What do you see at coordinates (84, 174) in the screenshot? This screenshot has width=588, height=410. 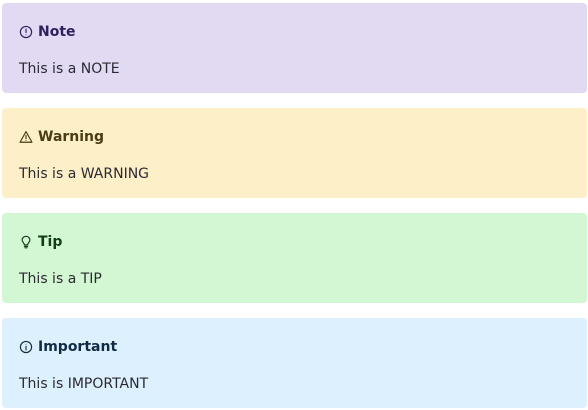 I see `warning-callout-body: This is a WARNING` at bounding box center [84, 174].